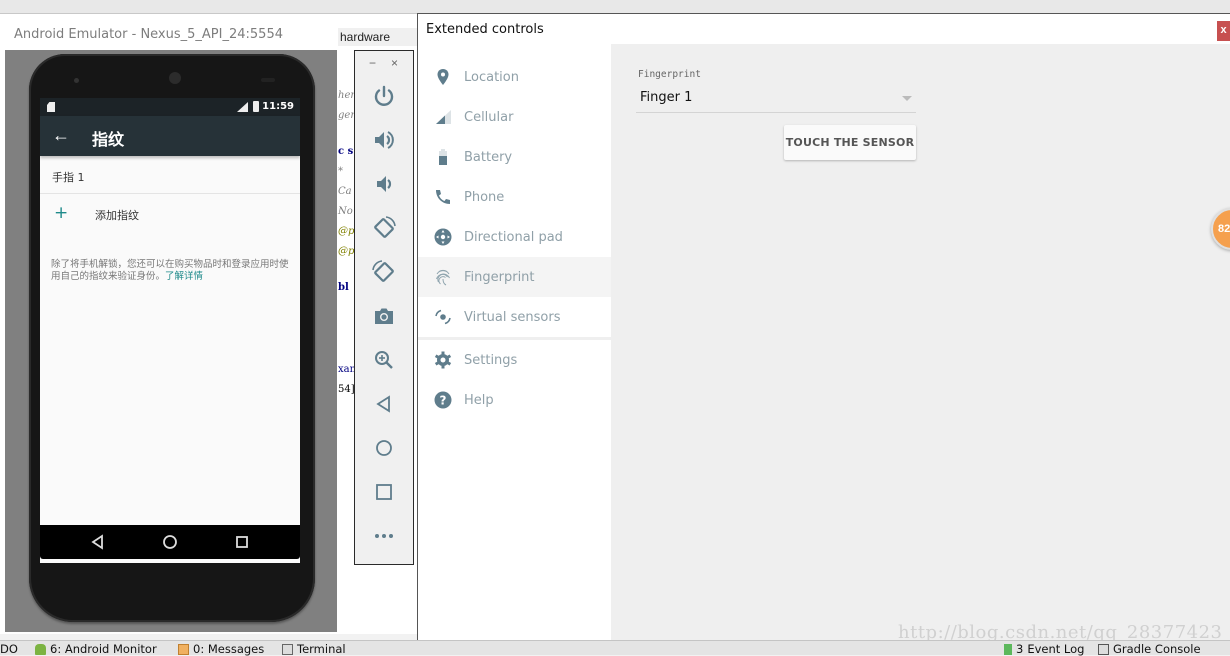 This screenshot has height=656, width=1230. Describe the element at coordinates (148, 34) in the screenshot. I see `emulator-title: Android Emulator - Nexus_5_API_24:5554` at that location.